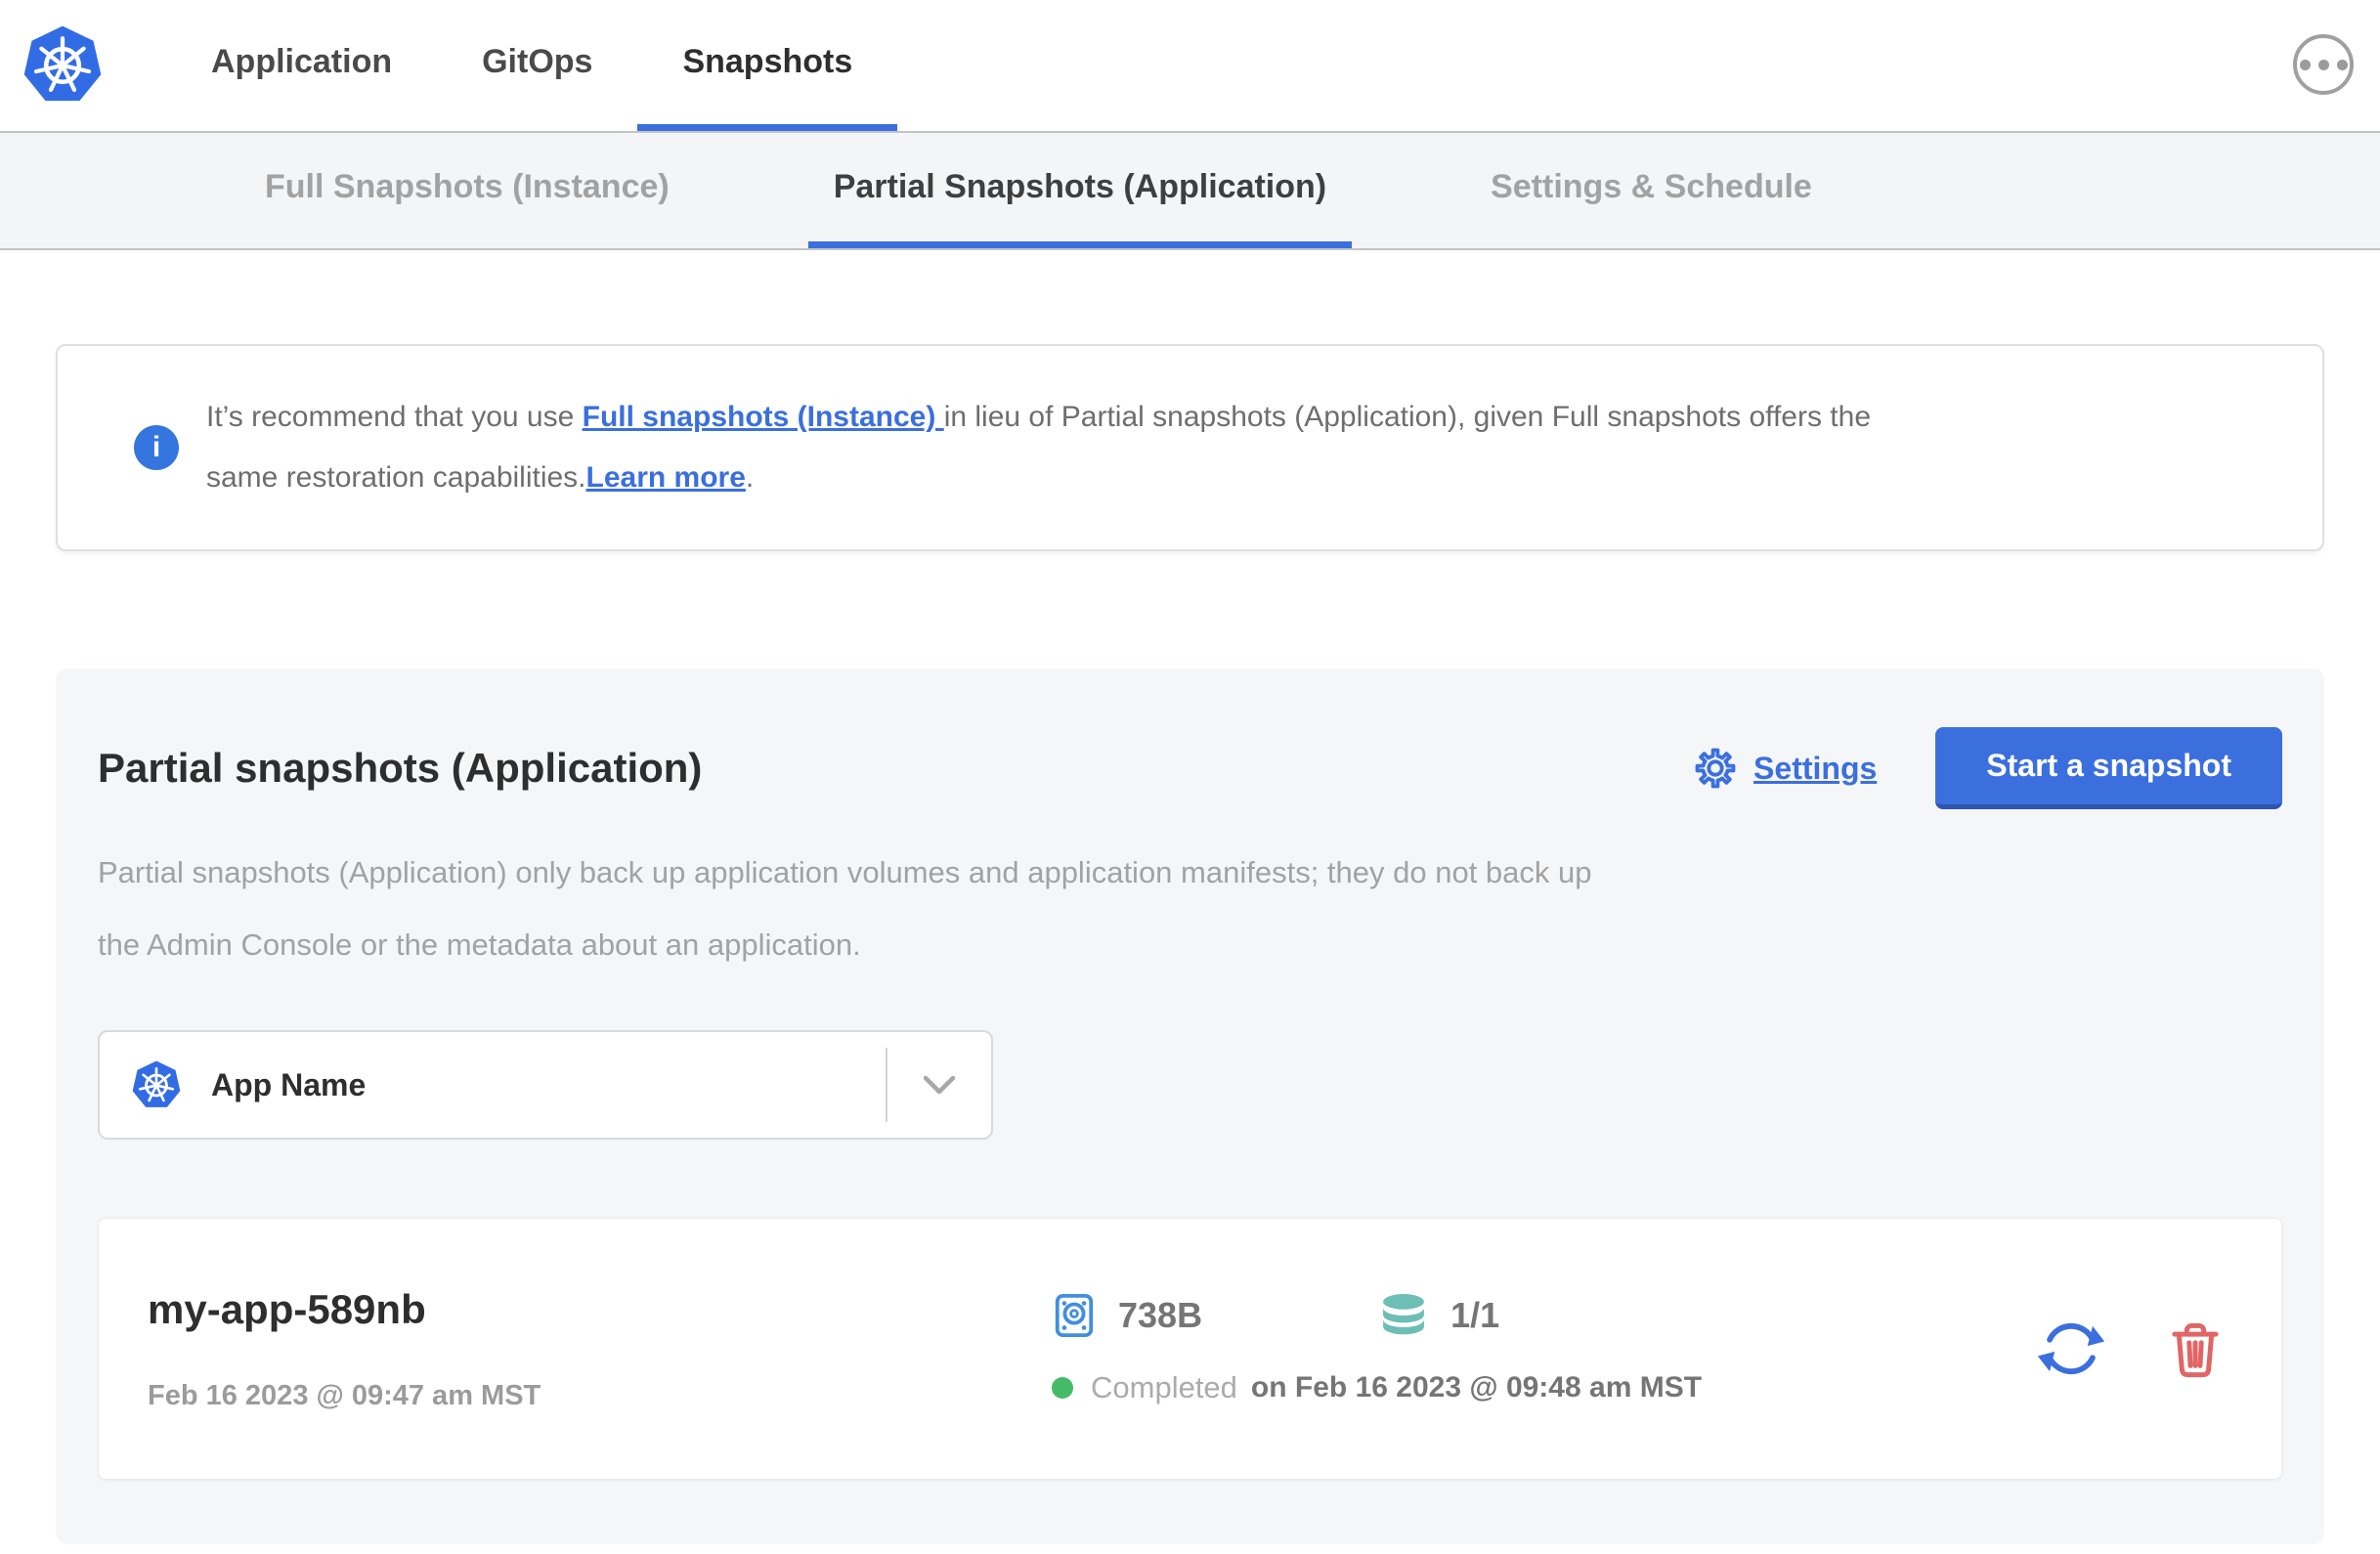 This screenshot has width=2380, height=1554. What do you see at coordinates (467, 190) in the screenshot?
I see `tab-full-snapshots-instance: Full Snapshots (Instance)` at bounding box center [467, 190].